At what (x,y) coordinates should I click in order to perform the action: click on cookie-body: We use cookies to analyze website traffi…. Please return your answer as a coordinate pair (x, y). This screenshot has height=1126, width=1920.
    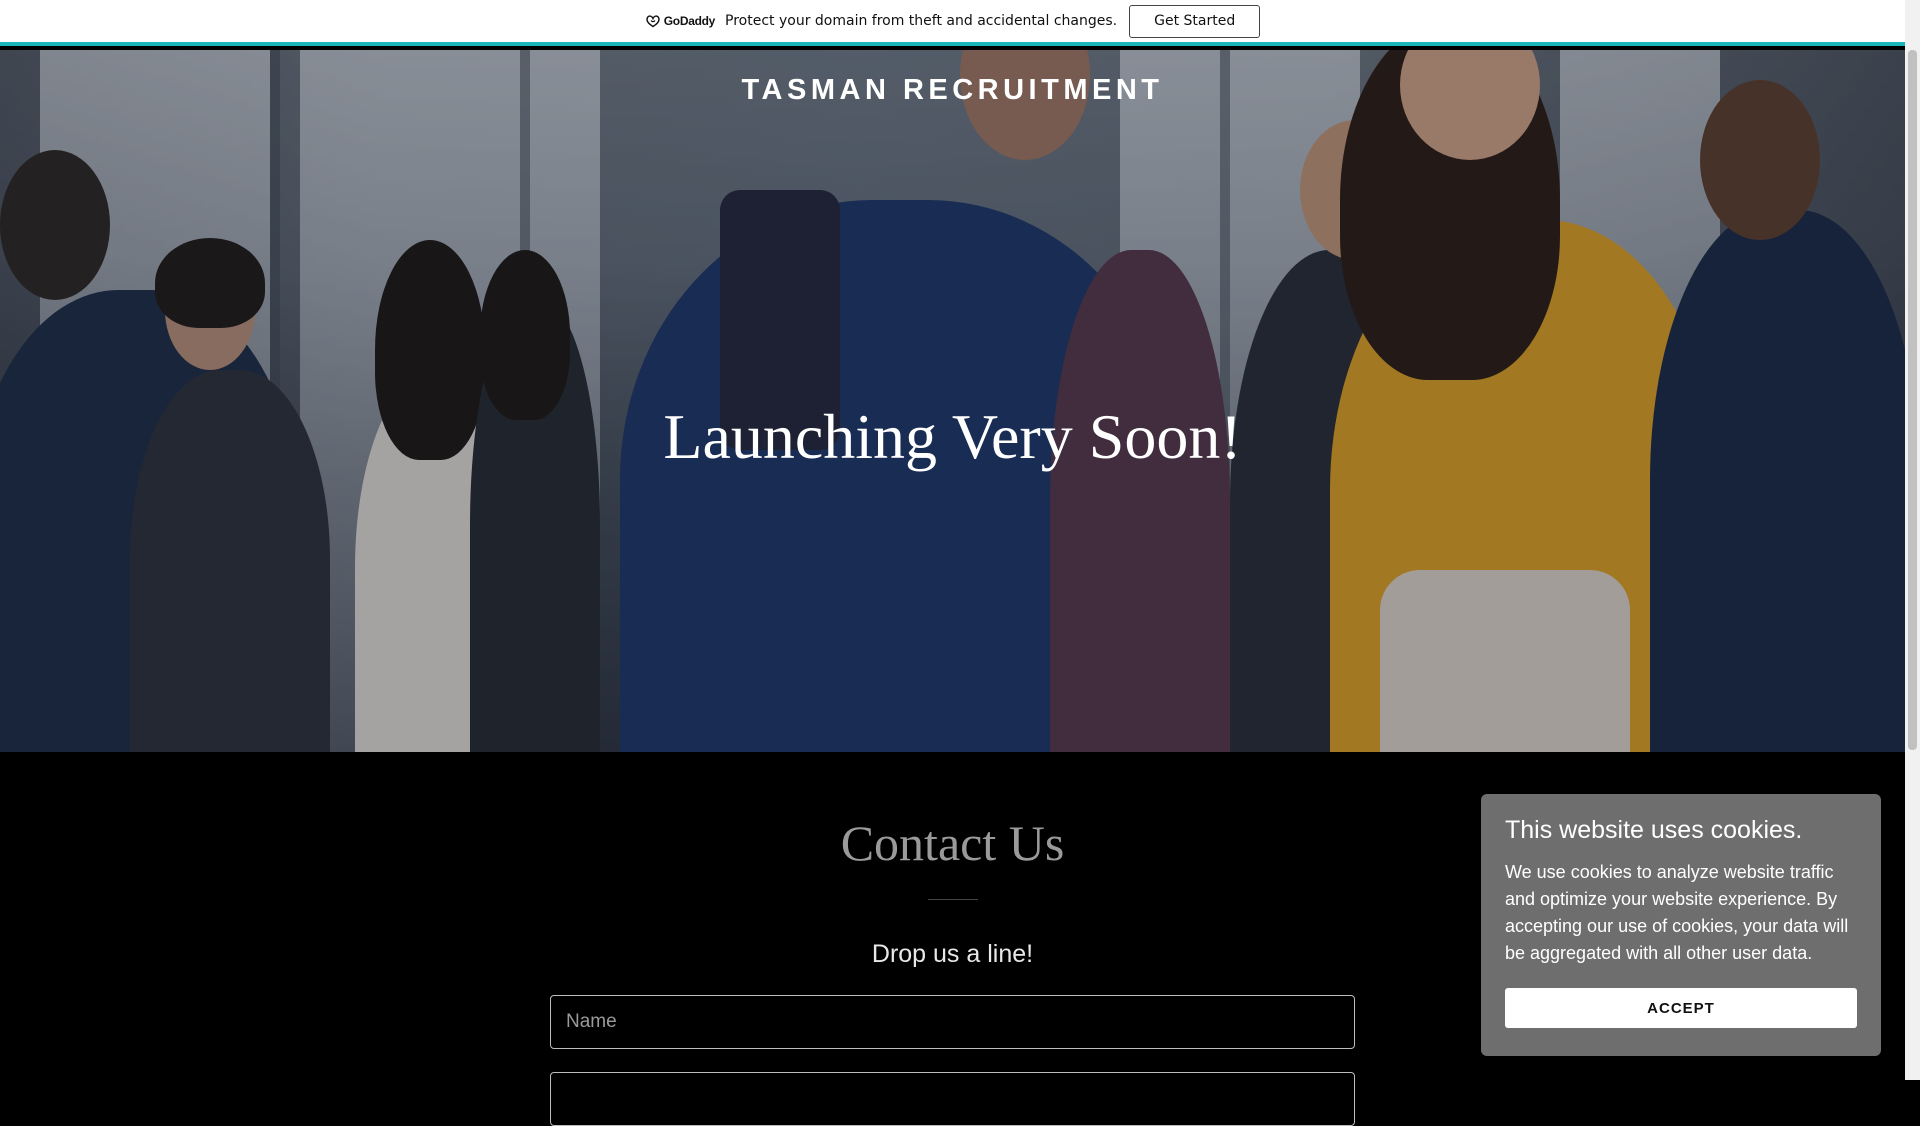
    Looking at the image, I should click on (1677, 912).